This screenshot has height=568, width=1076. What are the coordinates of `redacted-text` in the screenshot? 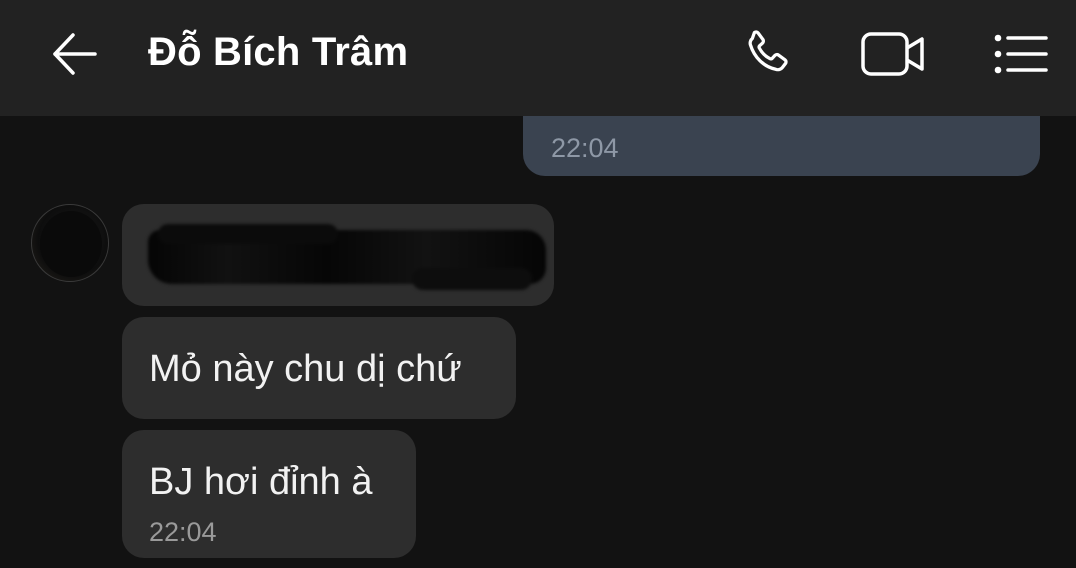 It's located at (347, 257).